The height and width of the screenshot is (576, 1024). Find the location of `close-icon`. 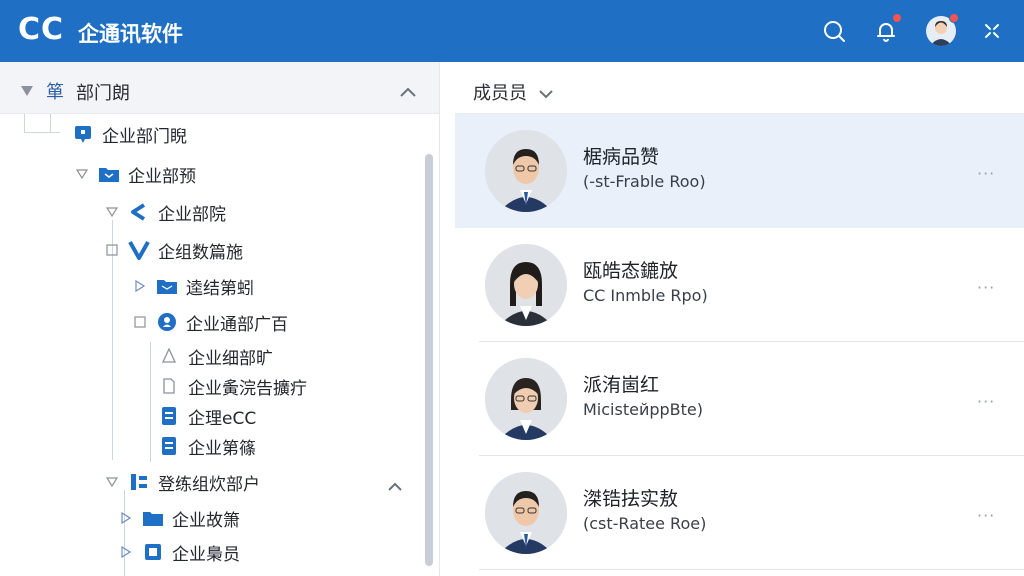

close-icon is located at coordinates (992, 31).